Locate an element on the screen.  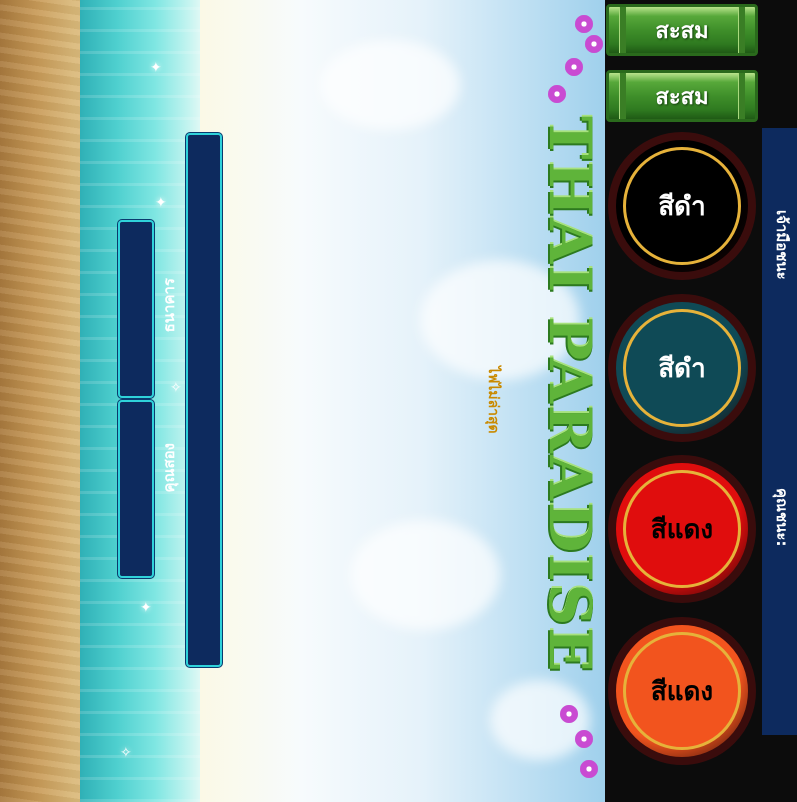
accumulate-button-2: สะสม is located at coordinates (682, 96).